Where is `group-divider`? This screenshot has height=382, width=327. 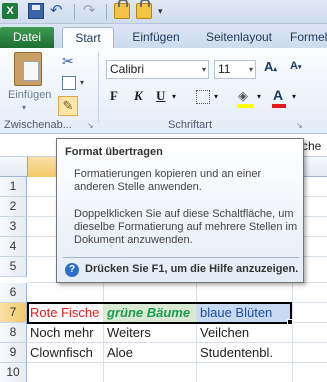
group-divider is located at coordinates (98, 87).